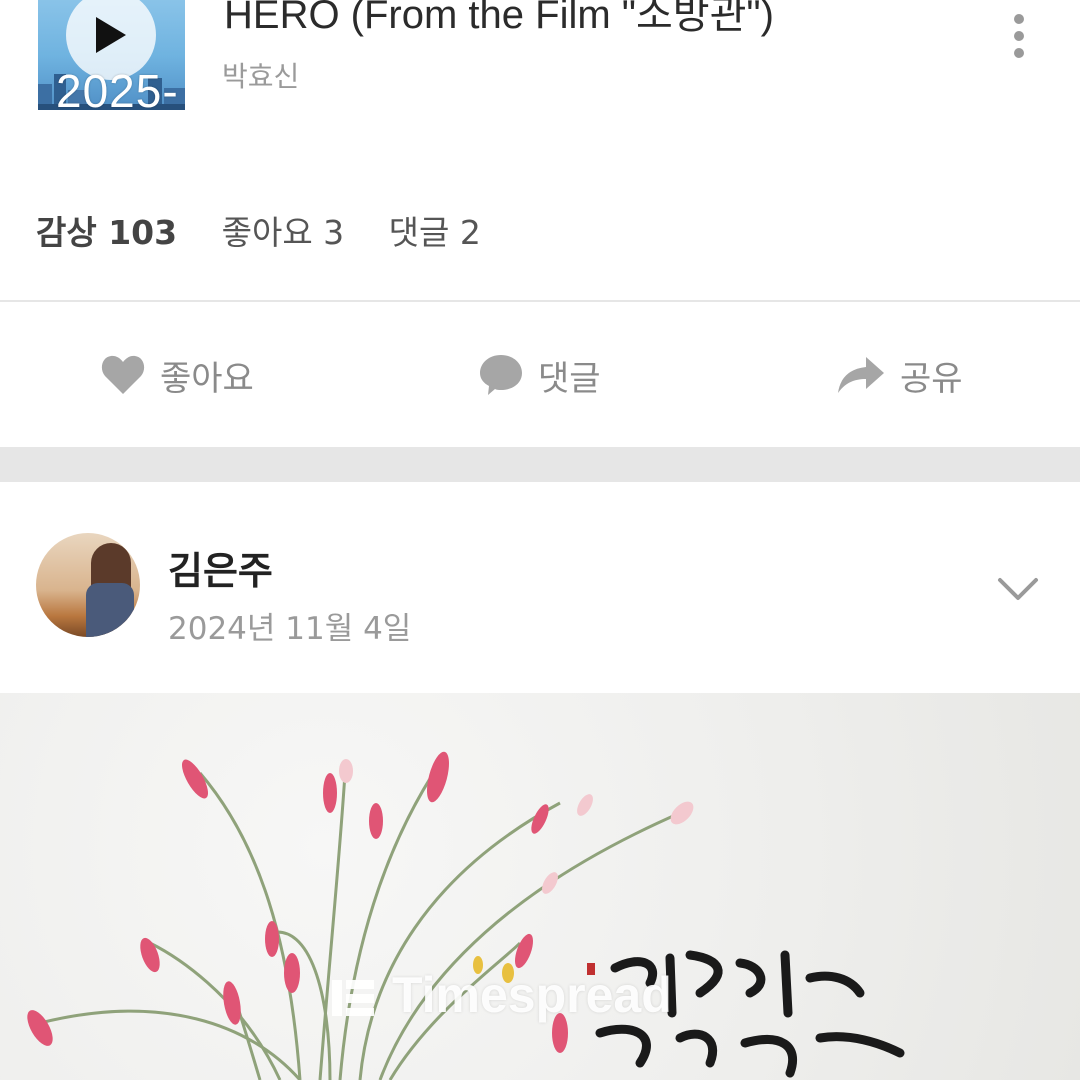 This screenshot has height=1080, width=1080. Describe the element at coordinates (110, 610) in the screenshot. I see `avatar-coat-shape` at that location.